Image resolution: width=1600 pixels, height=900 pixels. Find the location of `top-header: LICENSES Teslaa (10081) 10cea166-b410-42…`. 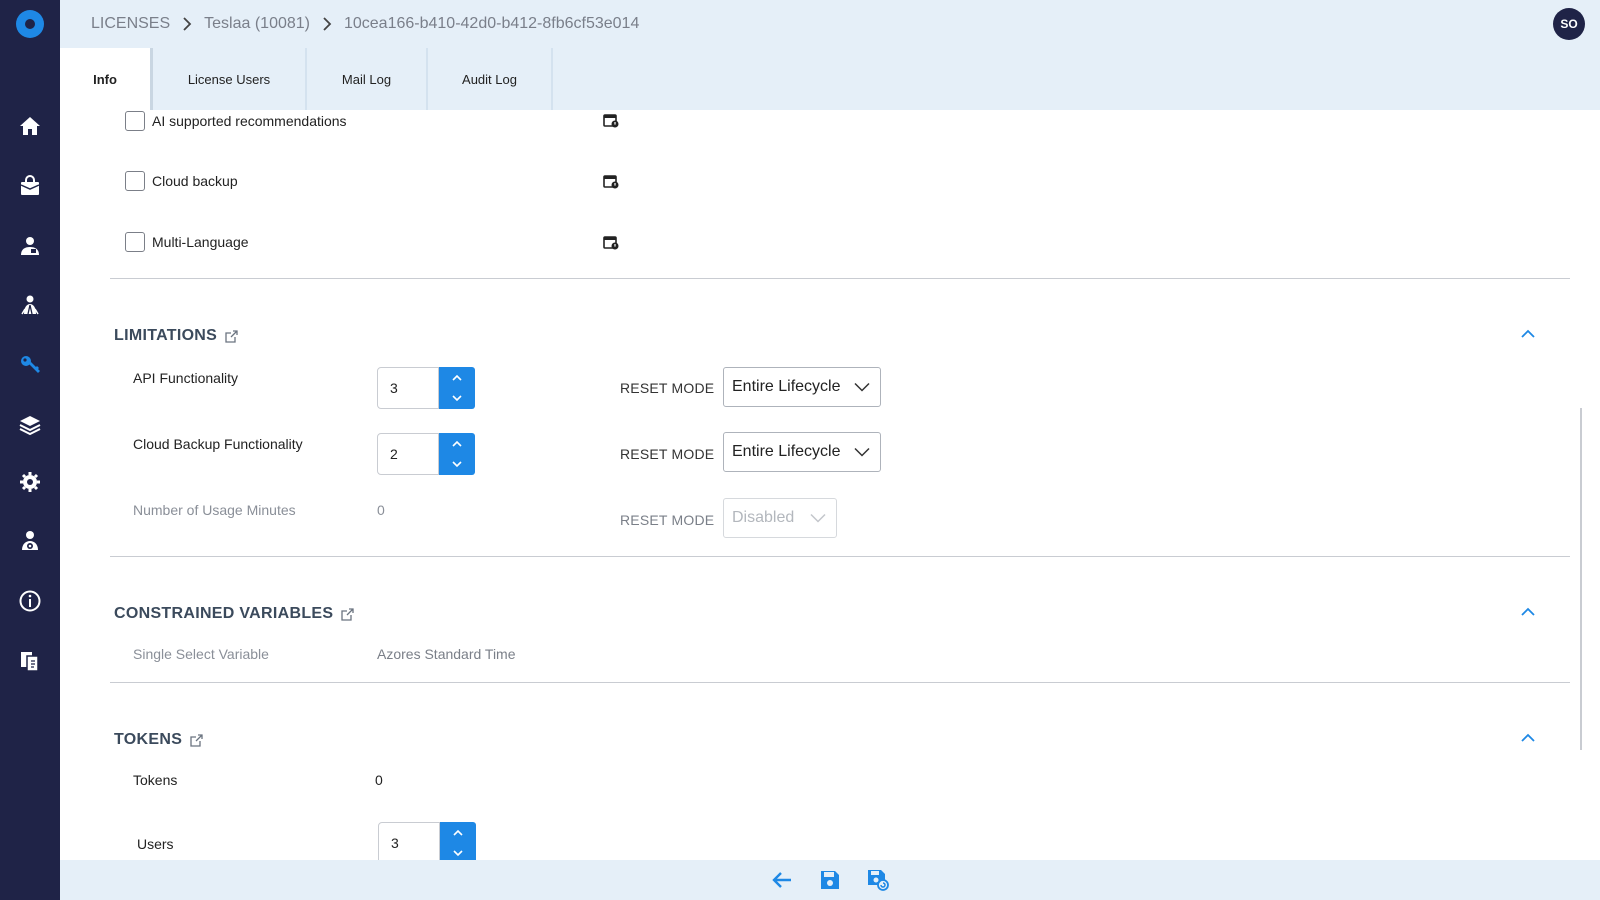

top-header: LICENSES Teslaa (10081) 10cea166-b410-42… is located at coordinates (830, 24).